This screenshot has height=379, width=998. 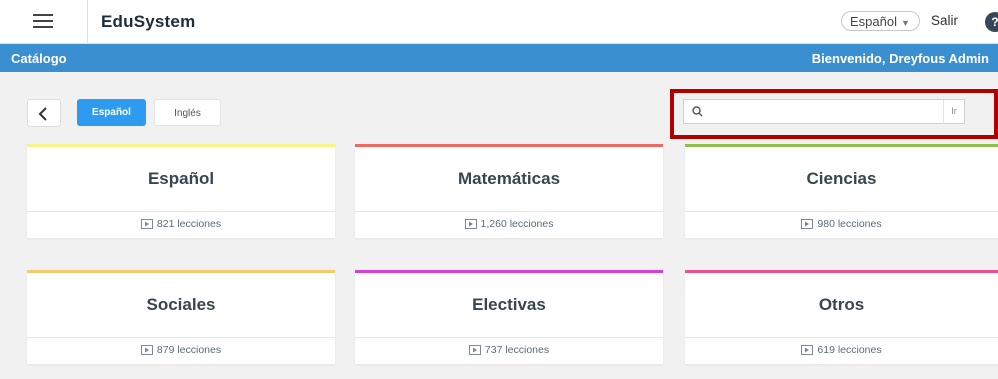 I want to click on section-title: Catálogo, so click(x=39, y=58).